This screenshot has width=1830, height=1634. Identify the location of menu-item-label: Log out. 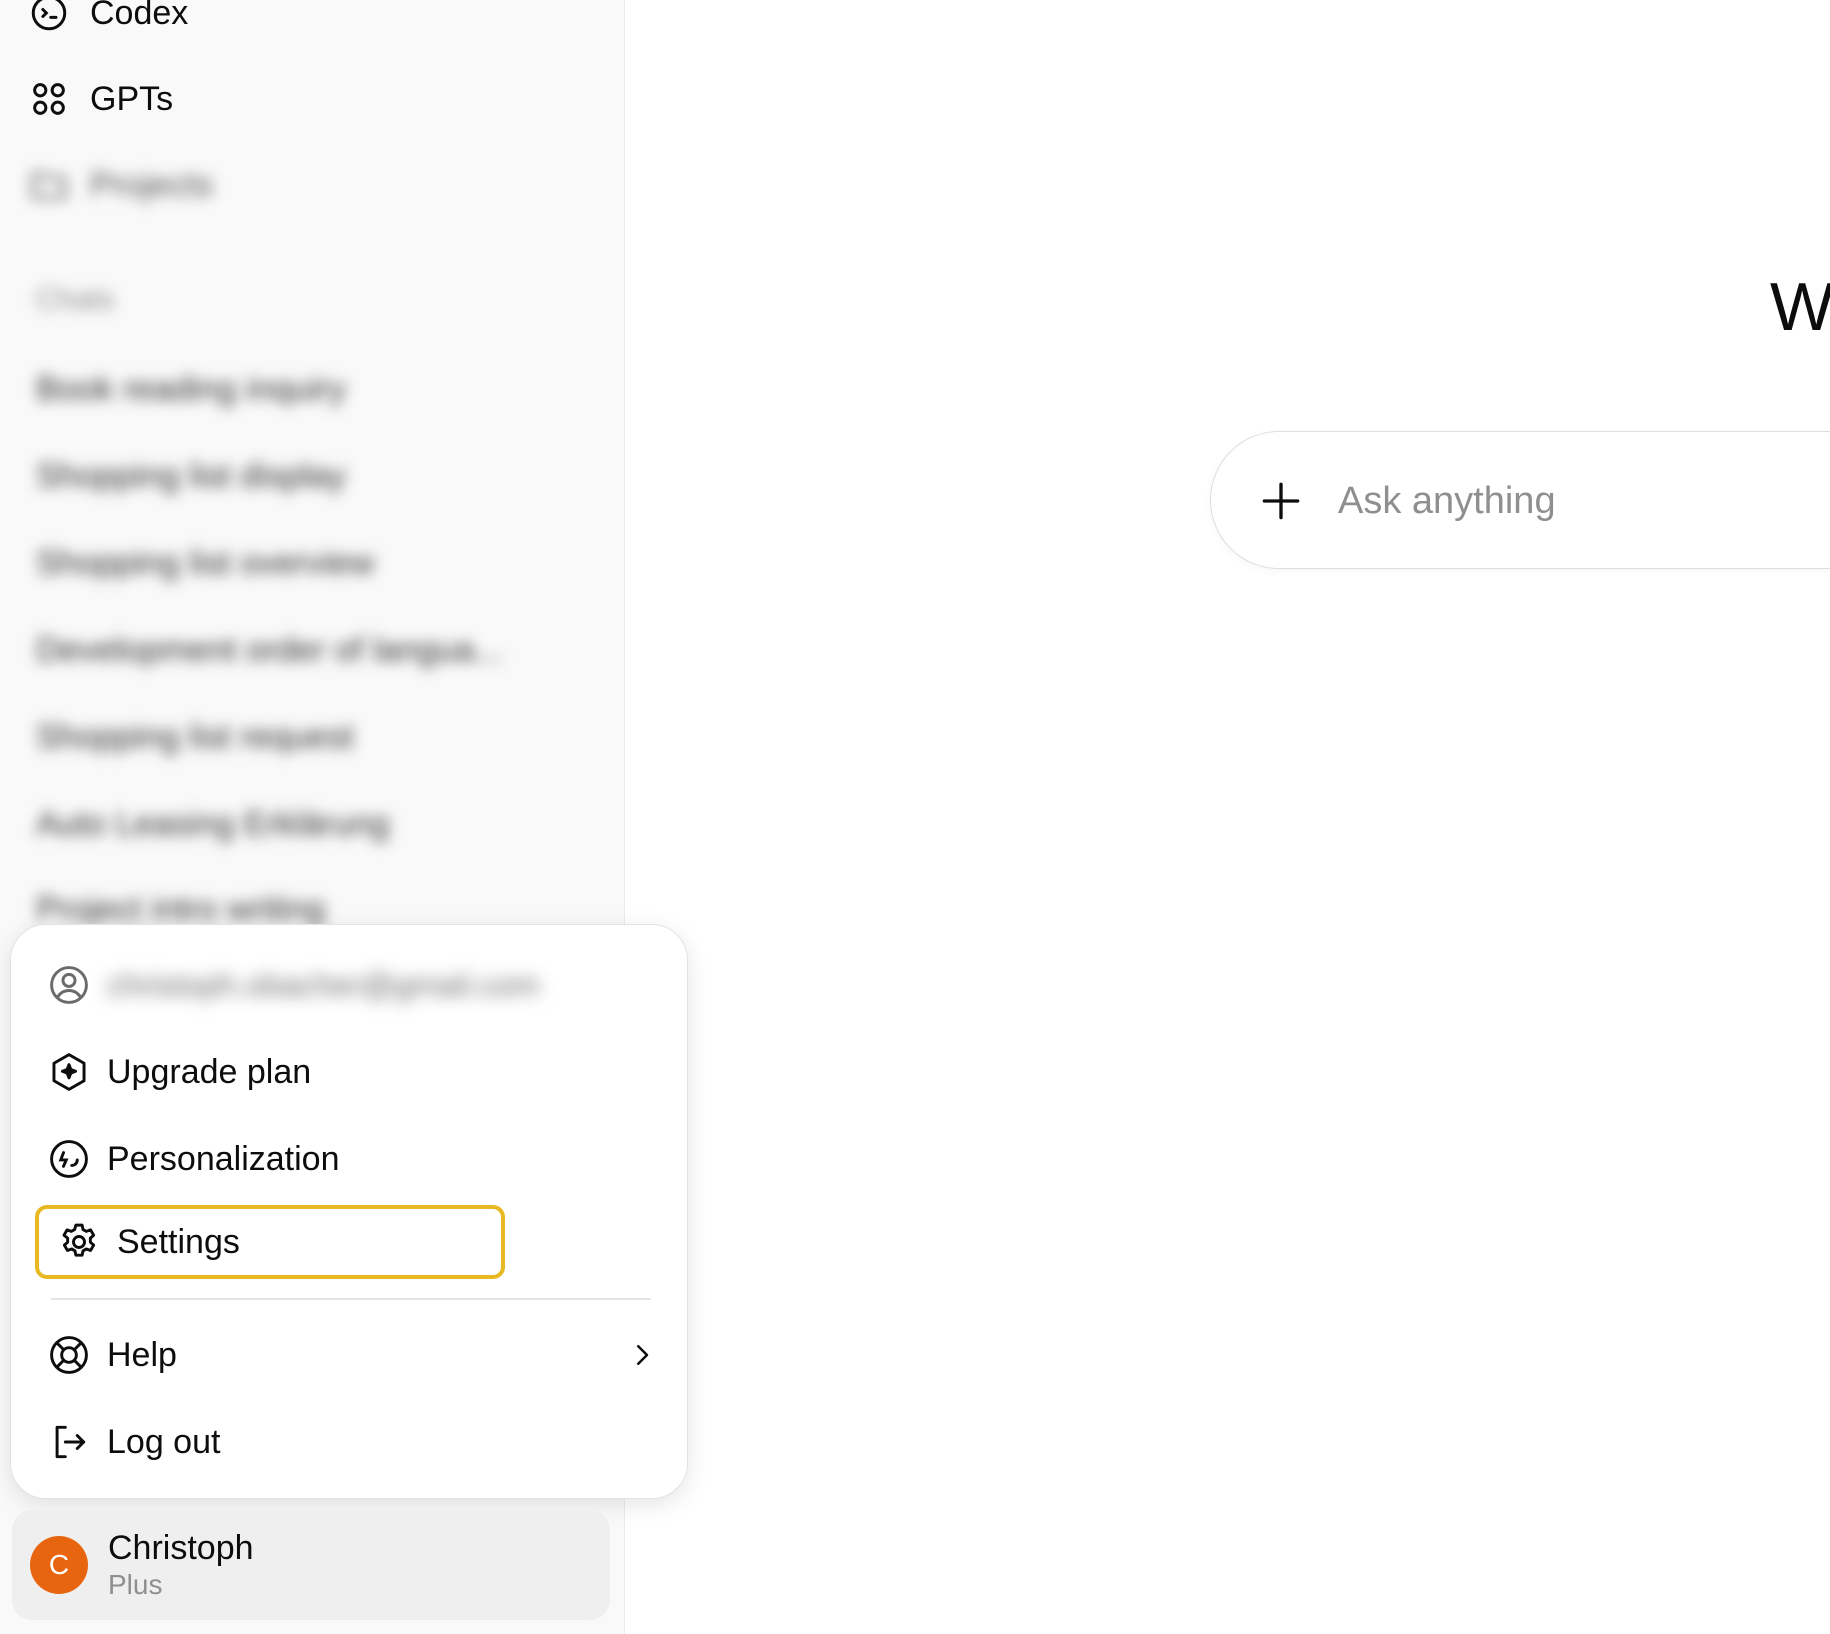
(164, 1441).